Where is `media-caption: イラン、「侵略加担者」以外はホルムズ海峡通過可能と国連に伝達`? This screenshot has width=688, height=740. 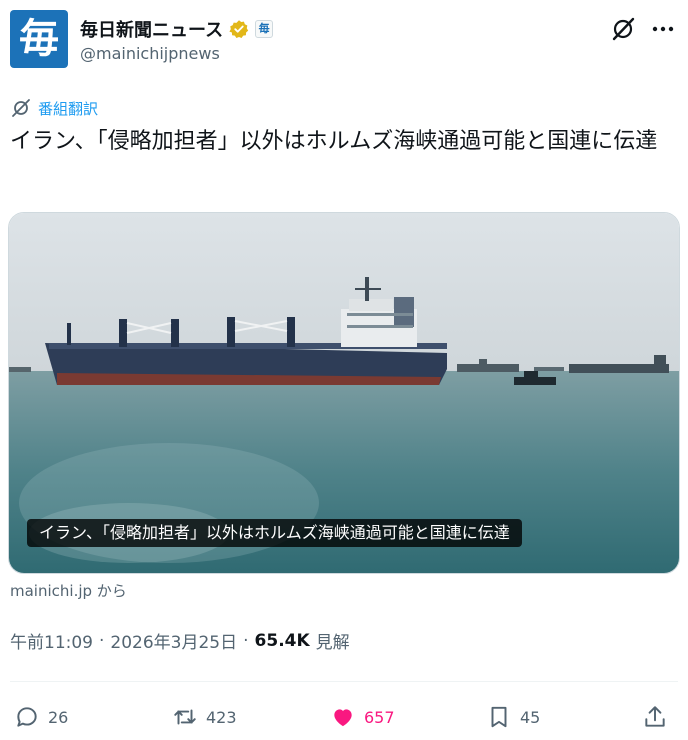
media-caption: イラン、「侵略加担者」以外はホルムズ海峡通過可能と国連に伝達 is located at coordinates (274, 533).